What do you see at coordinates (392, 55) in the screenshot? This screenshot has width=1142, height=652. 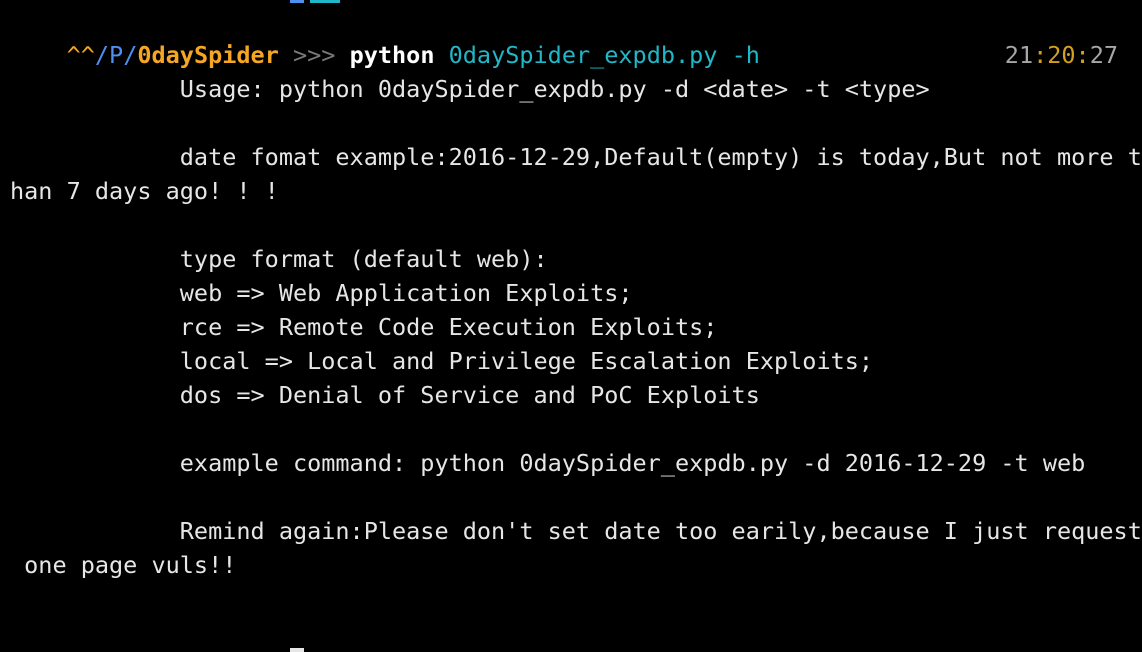 I see `command-name: python` at bounding box center [392, 55].